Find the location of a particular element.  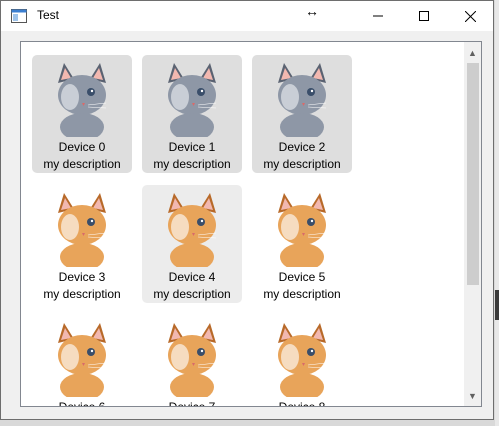

vertical-scrollbar: ▲ ▼ is located at coordinates (472, 224).